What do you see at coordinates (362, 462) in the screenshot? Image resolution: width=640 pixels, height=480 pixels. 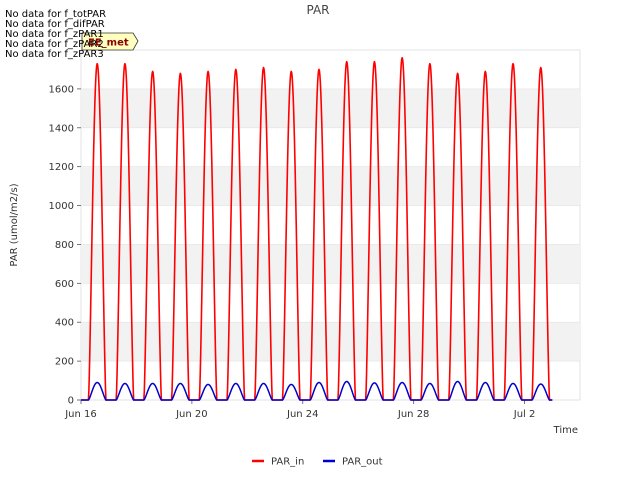 I see `legend-label: PAR_out` at bounding box center [362, 462].